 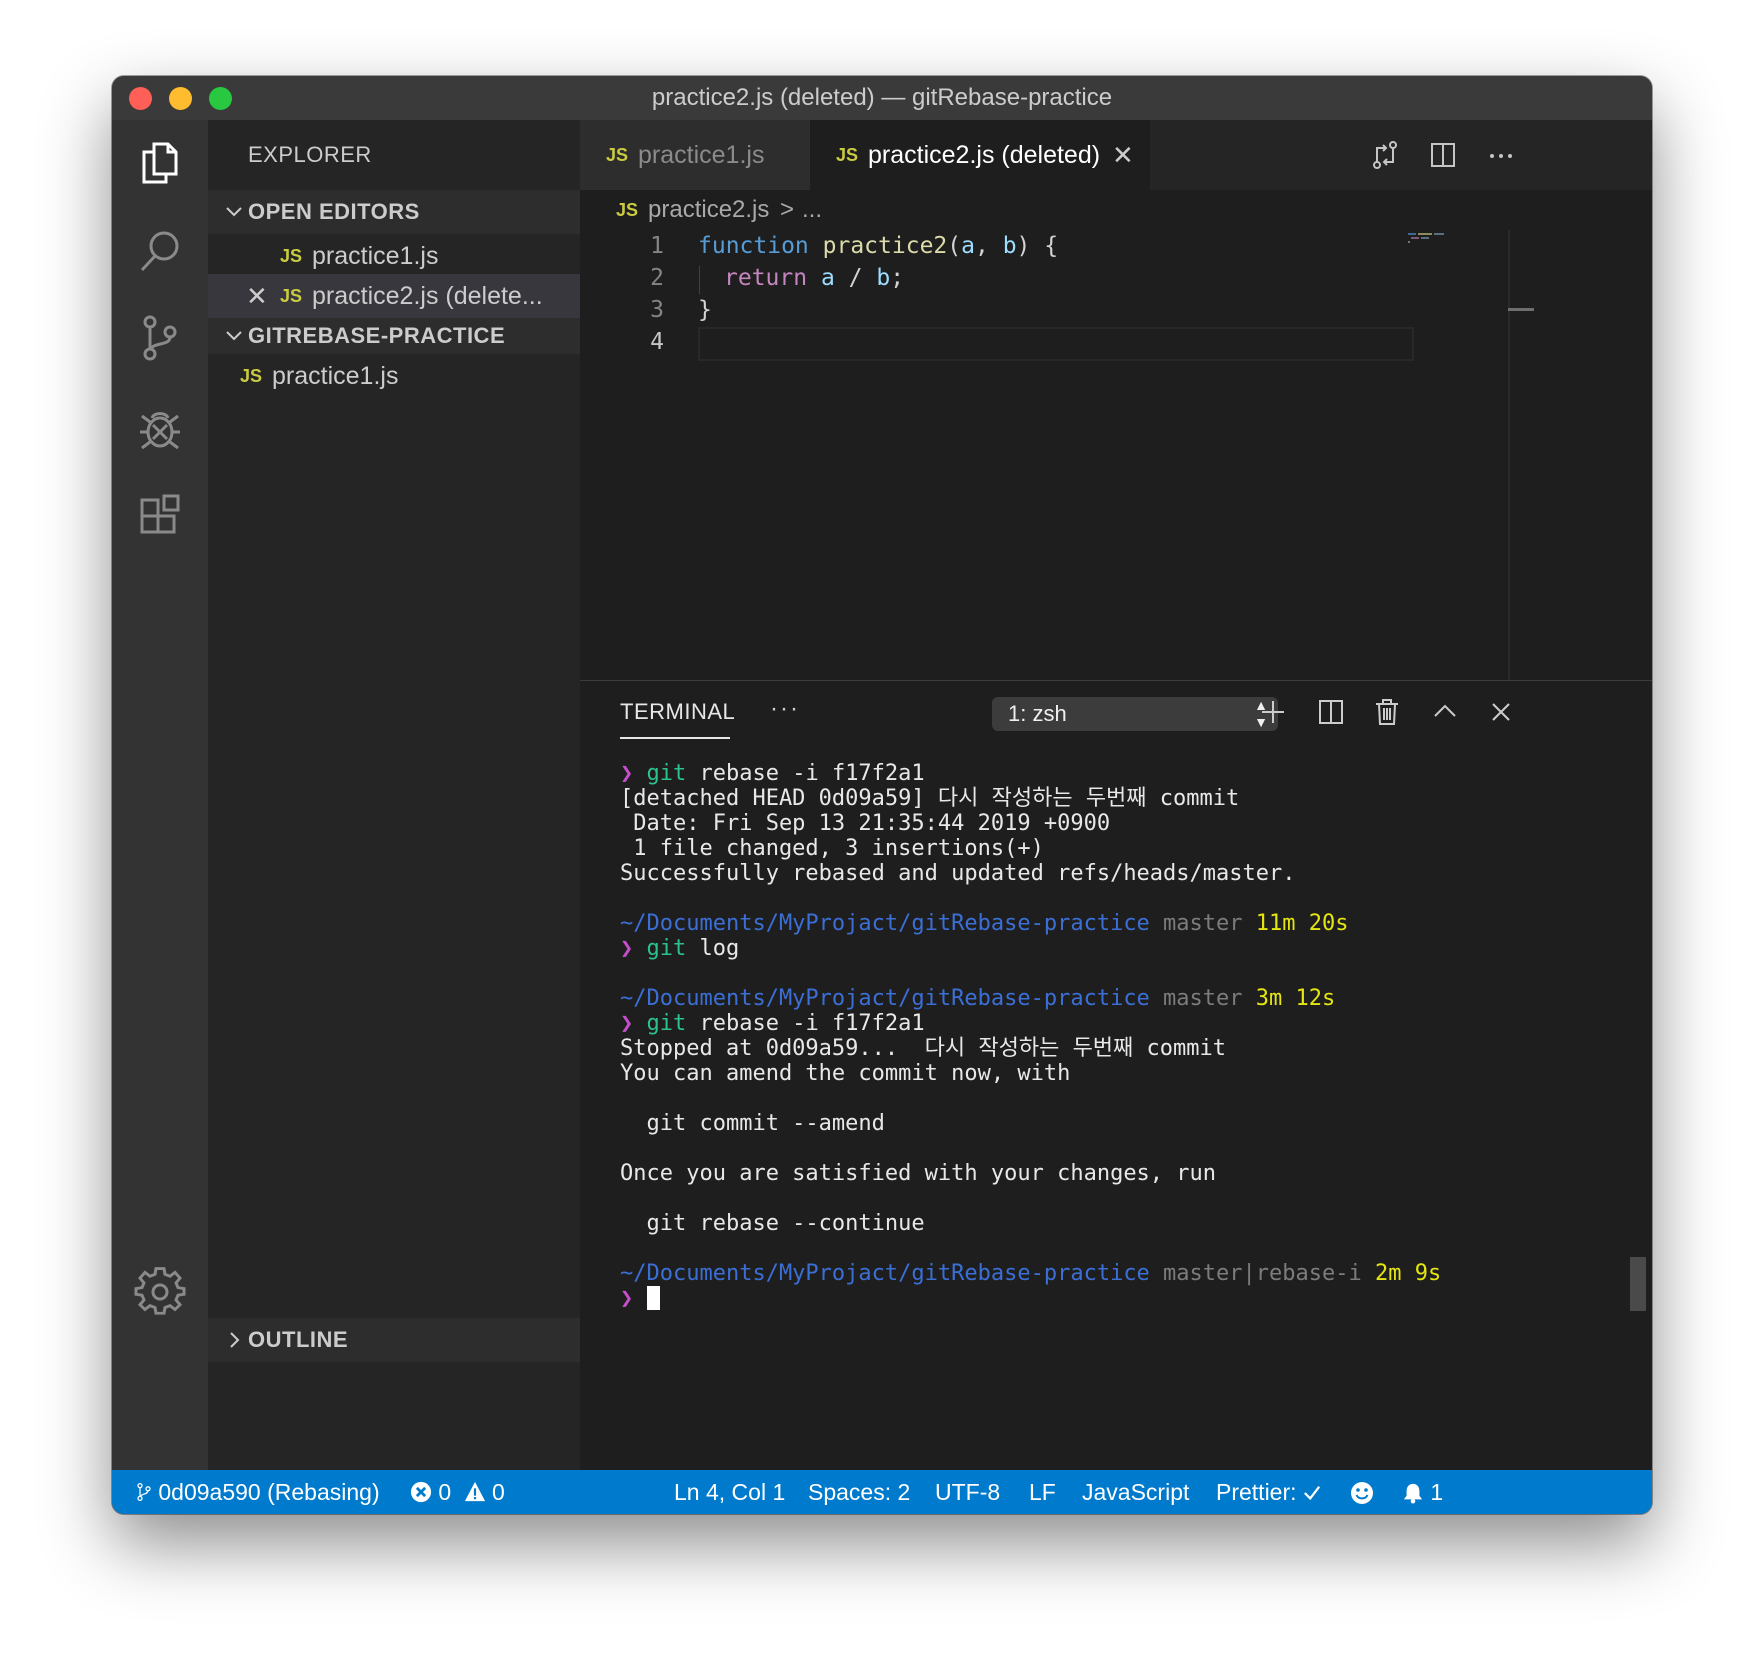 What do you see at coordinates (298, 1339) in the screenshot?
I see `outline-label: OUTLINE` at bounding box center [298, 1339].